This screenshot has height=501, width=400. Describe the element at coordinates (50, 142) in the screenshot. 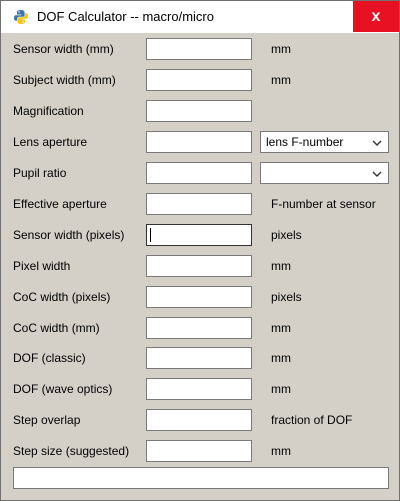

I see `field-label: Lens aperture` at that location.